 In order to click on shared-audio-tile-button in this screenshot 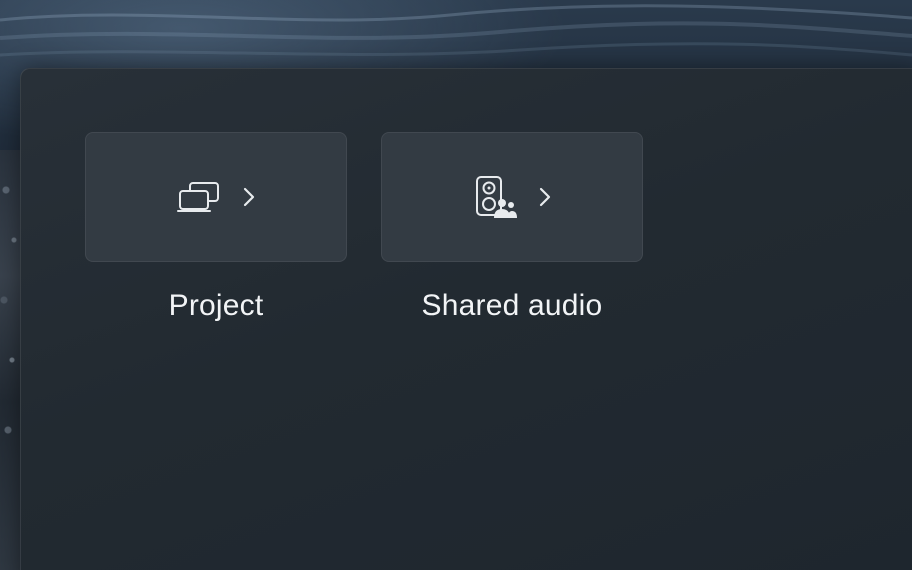, I will do `click(512, 197)`.